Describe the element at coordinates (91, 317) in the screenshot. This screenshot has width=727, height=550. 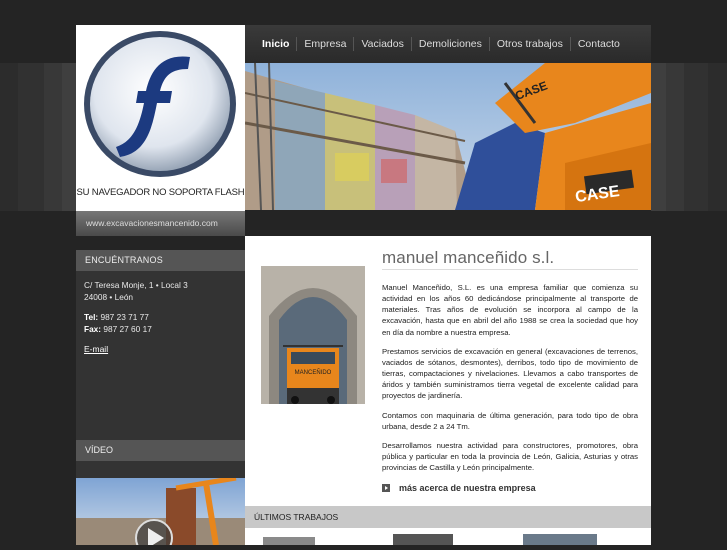
I see `tel-label: Tel:` at that location.